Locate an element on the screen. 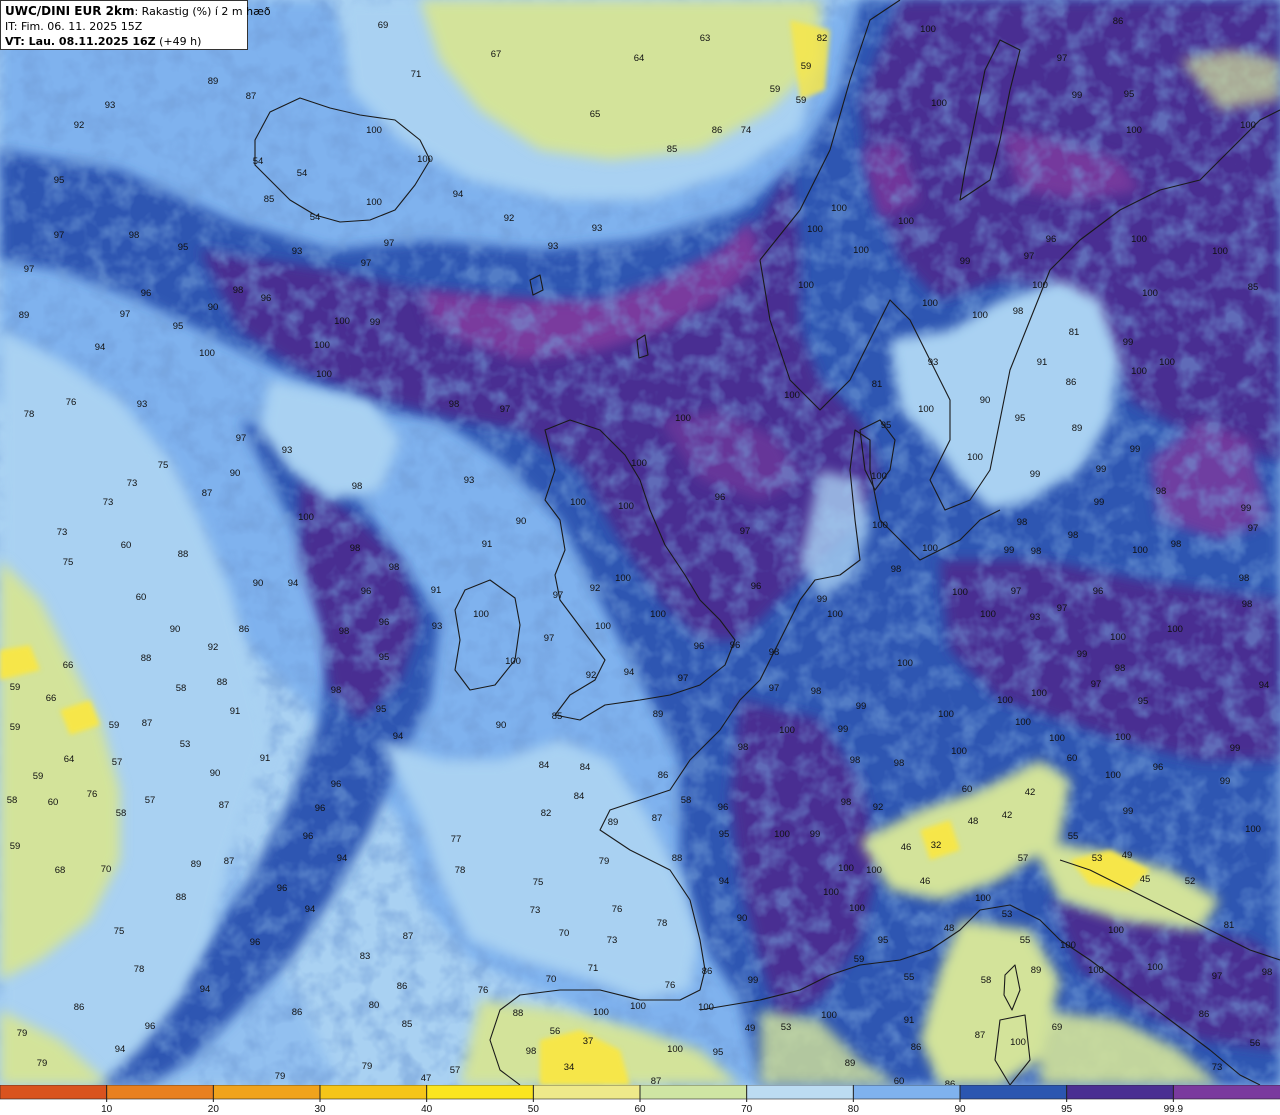 The height and width of the screenshot is (1115, 1280). colorbar-tick-label: 70 is located at coordinates (747, 1109).